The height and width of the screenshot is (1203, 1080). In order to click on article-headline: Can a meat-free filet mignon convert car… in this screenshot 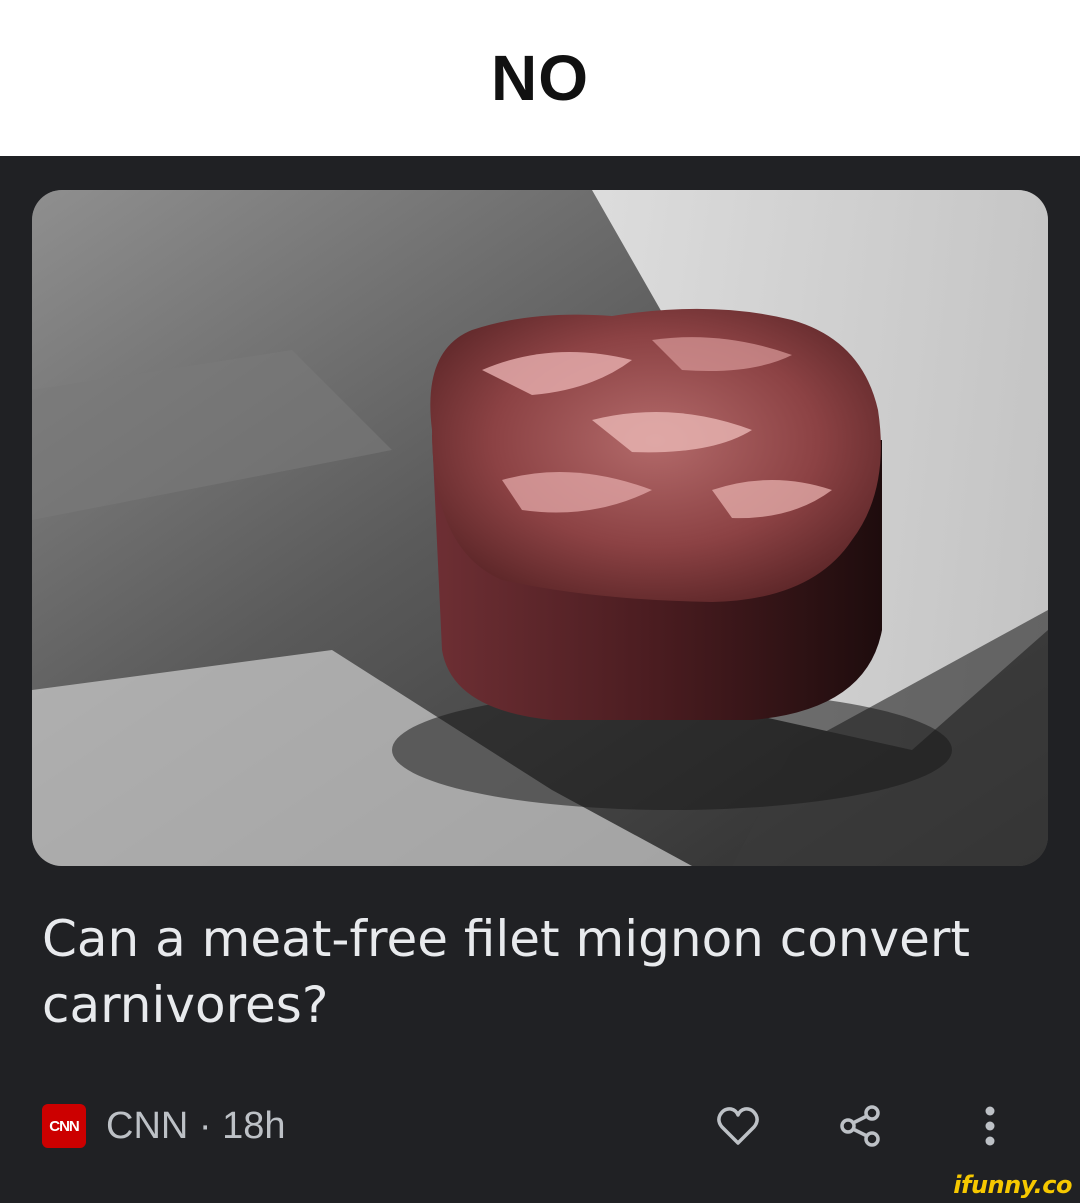, I will do `click(537, 972)`.